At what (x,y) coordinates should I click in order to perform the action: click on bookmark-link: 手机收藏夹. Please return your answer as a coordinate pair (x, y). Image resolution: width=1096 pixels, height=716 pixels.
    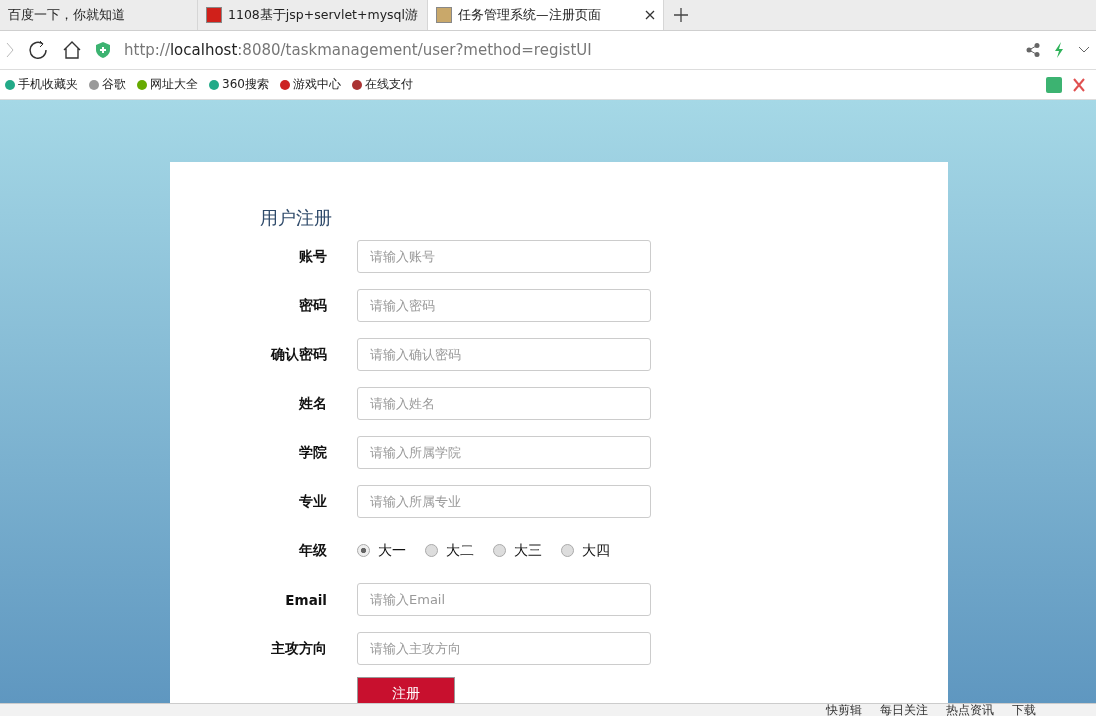
    Looking at the image, I should click on (41, 84).